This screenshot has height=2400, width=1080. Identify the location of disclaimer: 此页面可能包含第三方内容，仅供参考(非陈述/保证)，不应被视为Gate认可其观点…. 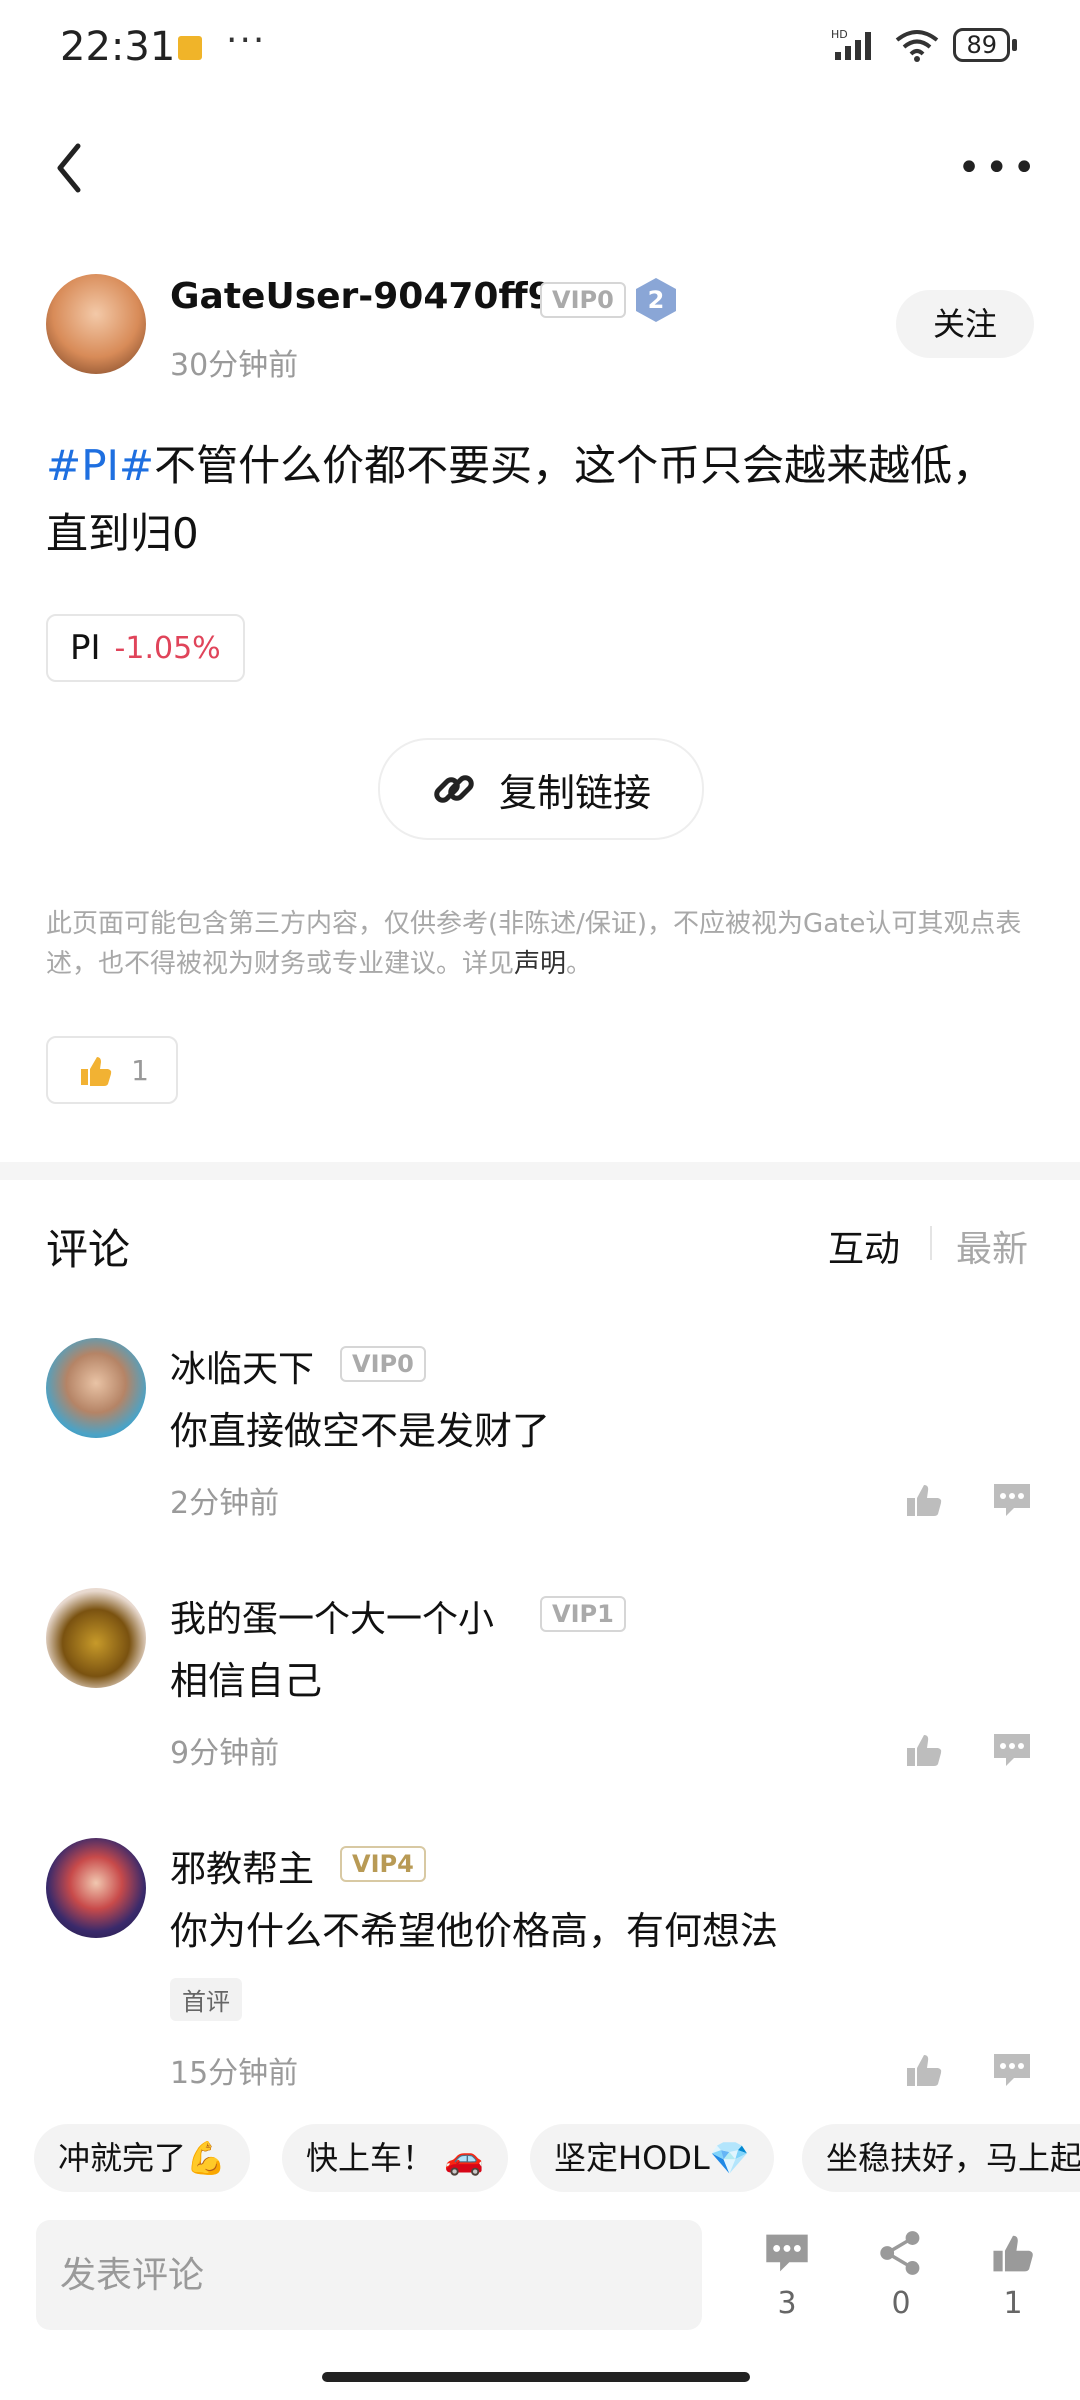
(544, 944).